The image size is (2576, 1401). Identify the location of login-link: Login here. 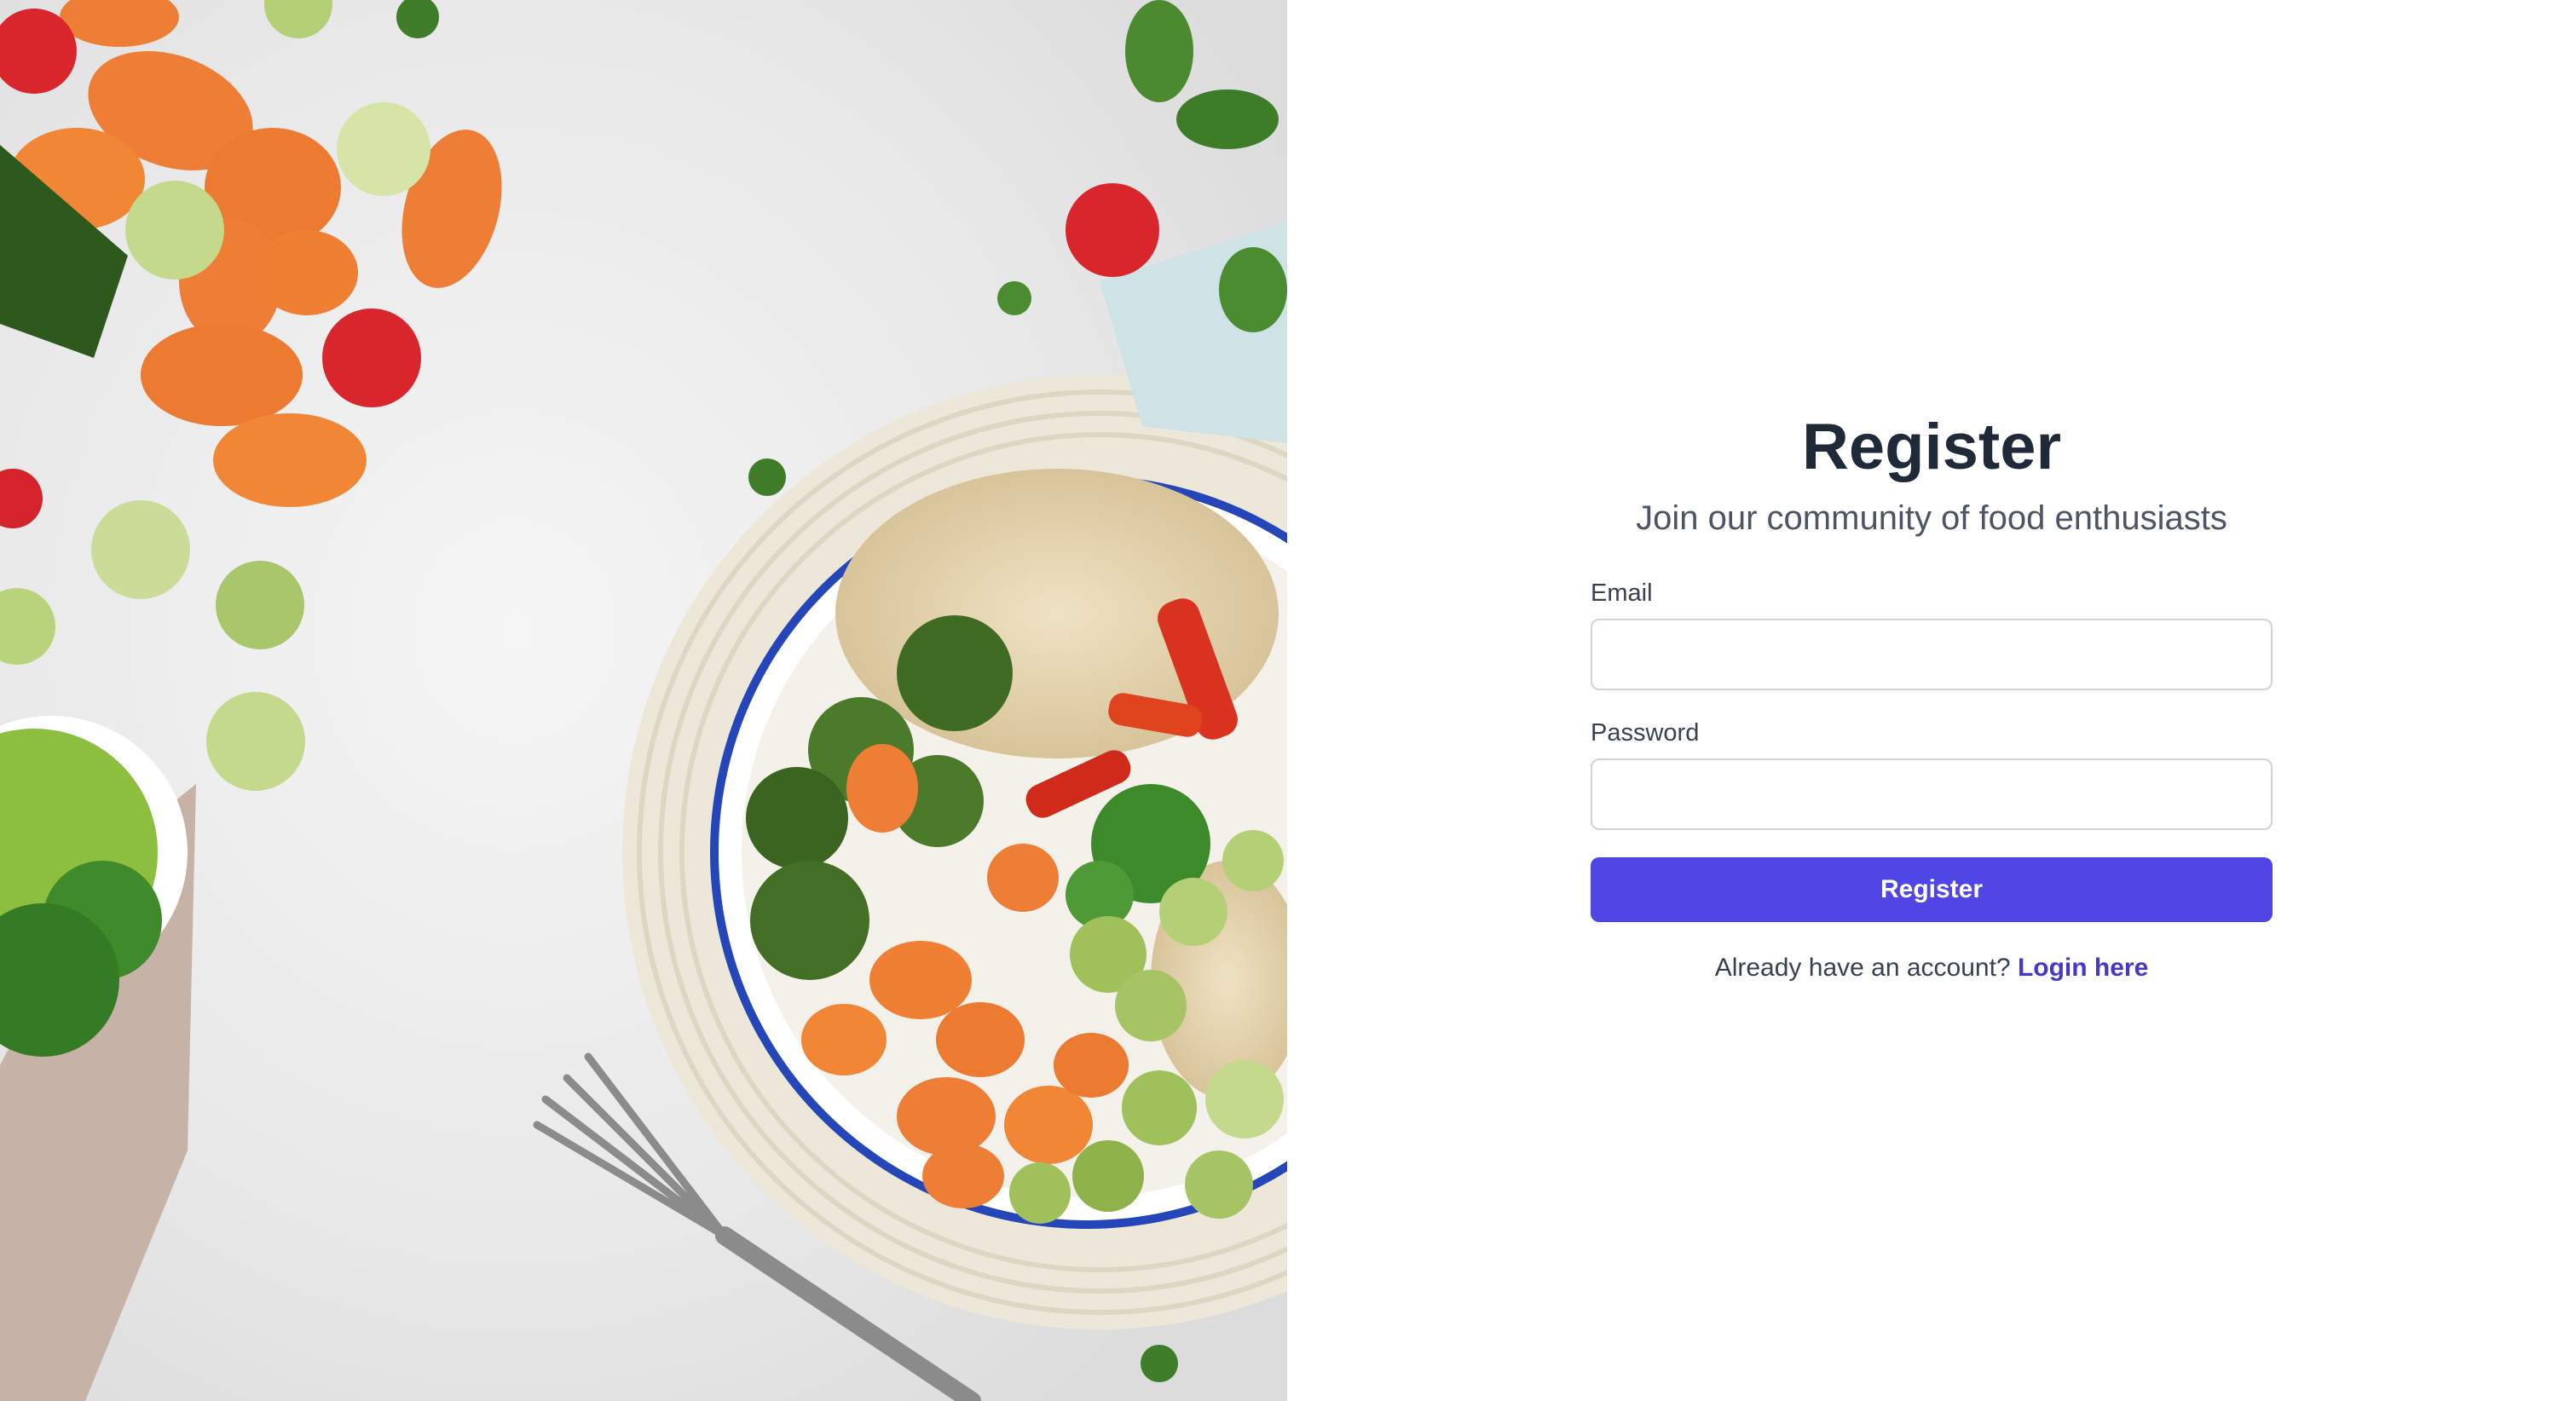
(2083, 968).